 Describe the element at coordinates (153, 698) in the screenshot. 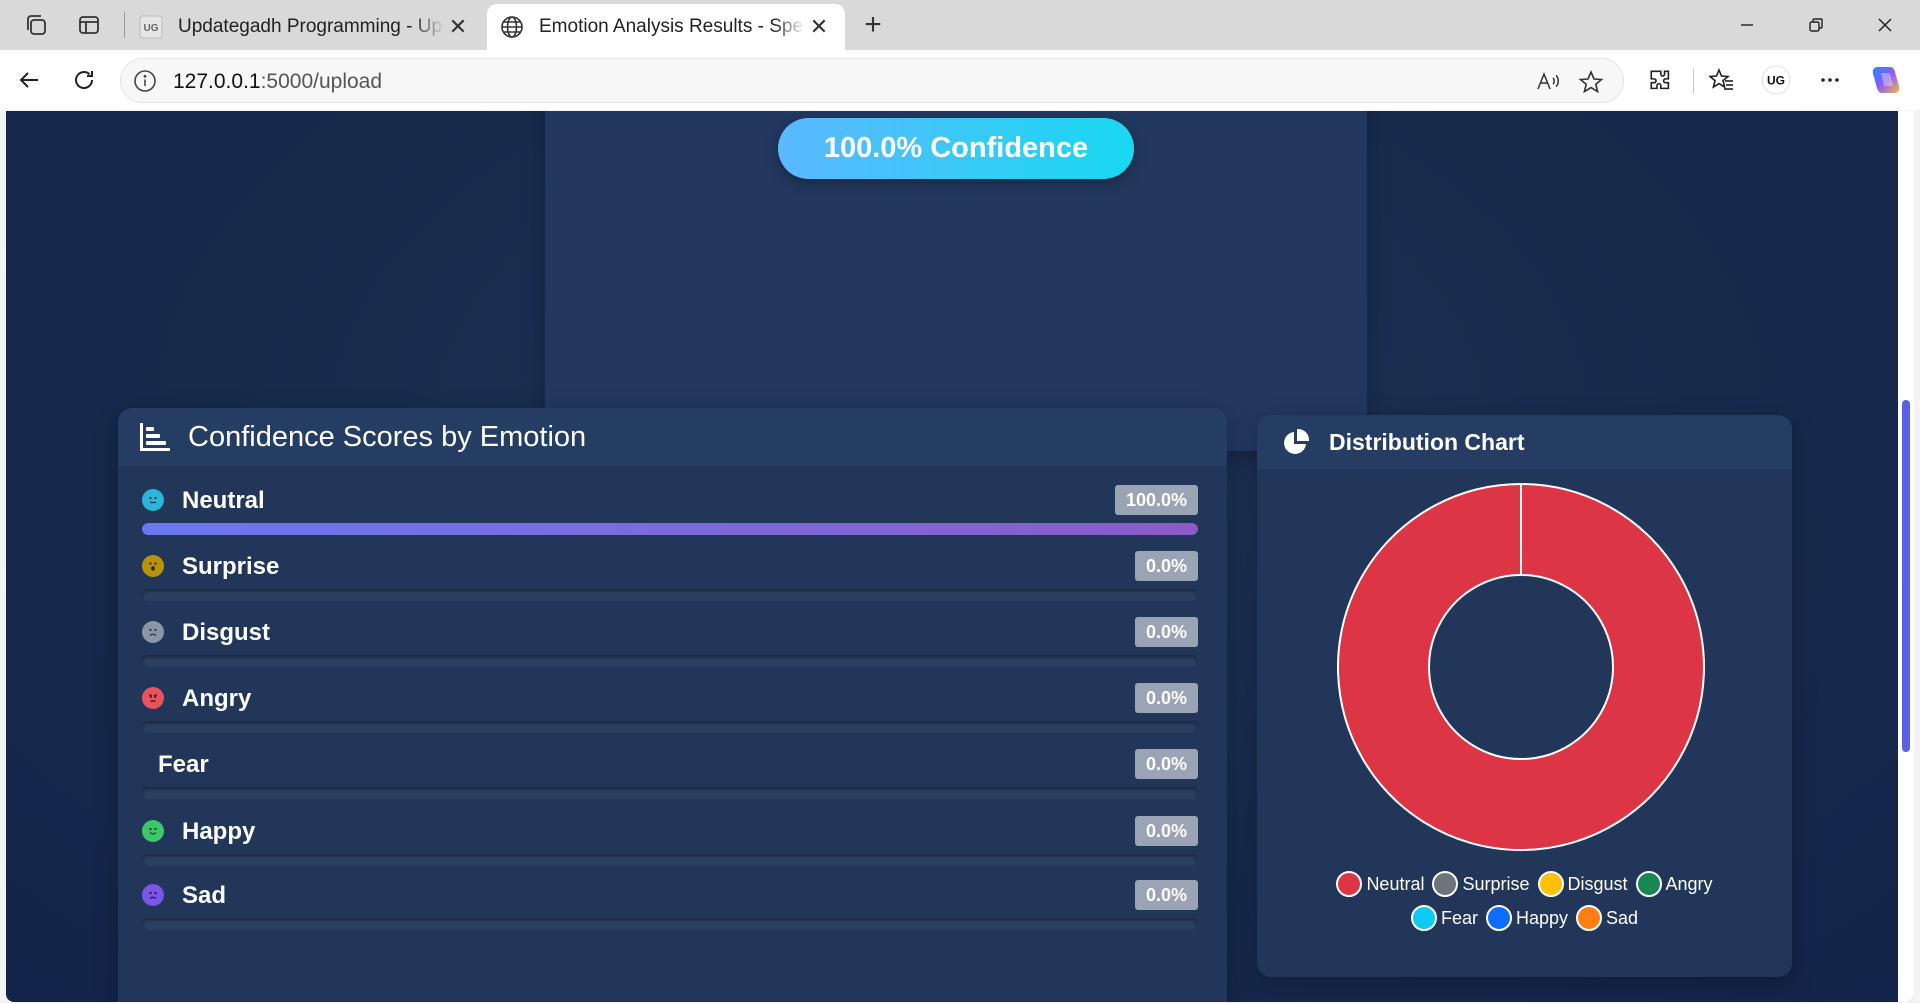

I see `angry-face-icon` at that location.